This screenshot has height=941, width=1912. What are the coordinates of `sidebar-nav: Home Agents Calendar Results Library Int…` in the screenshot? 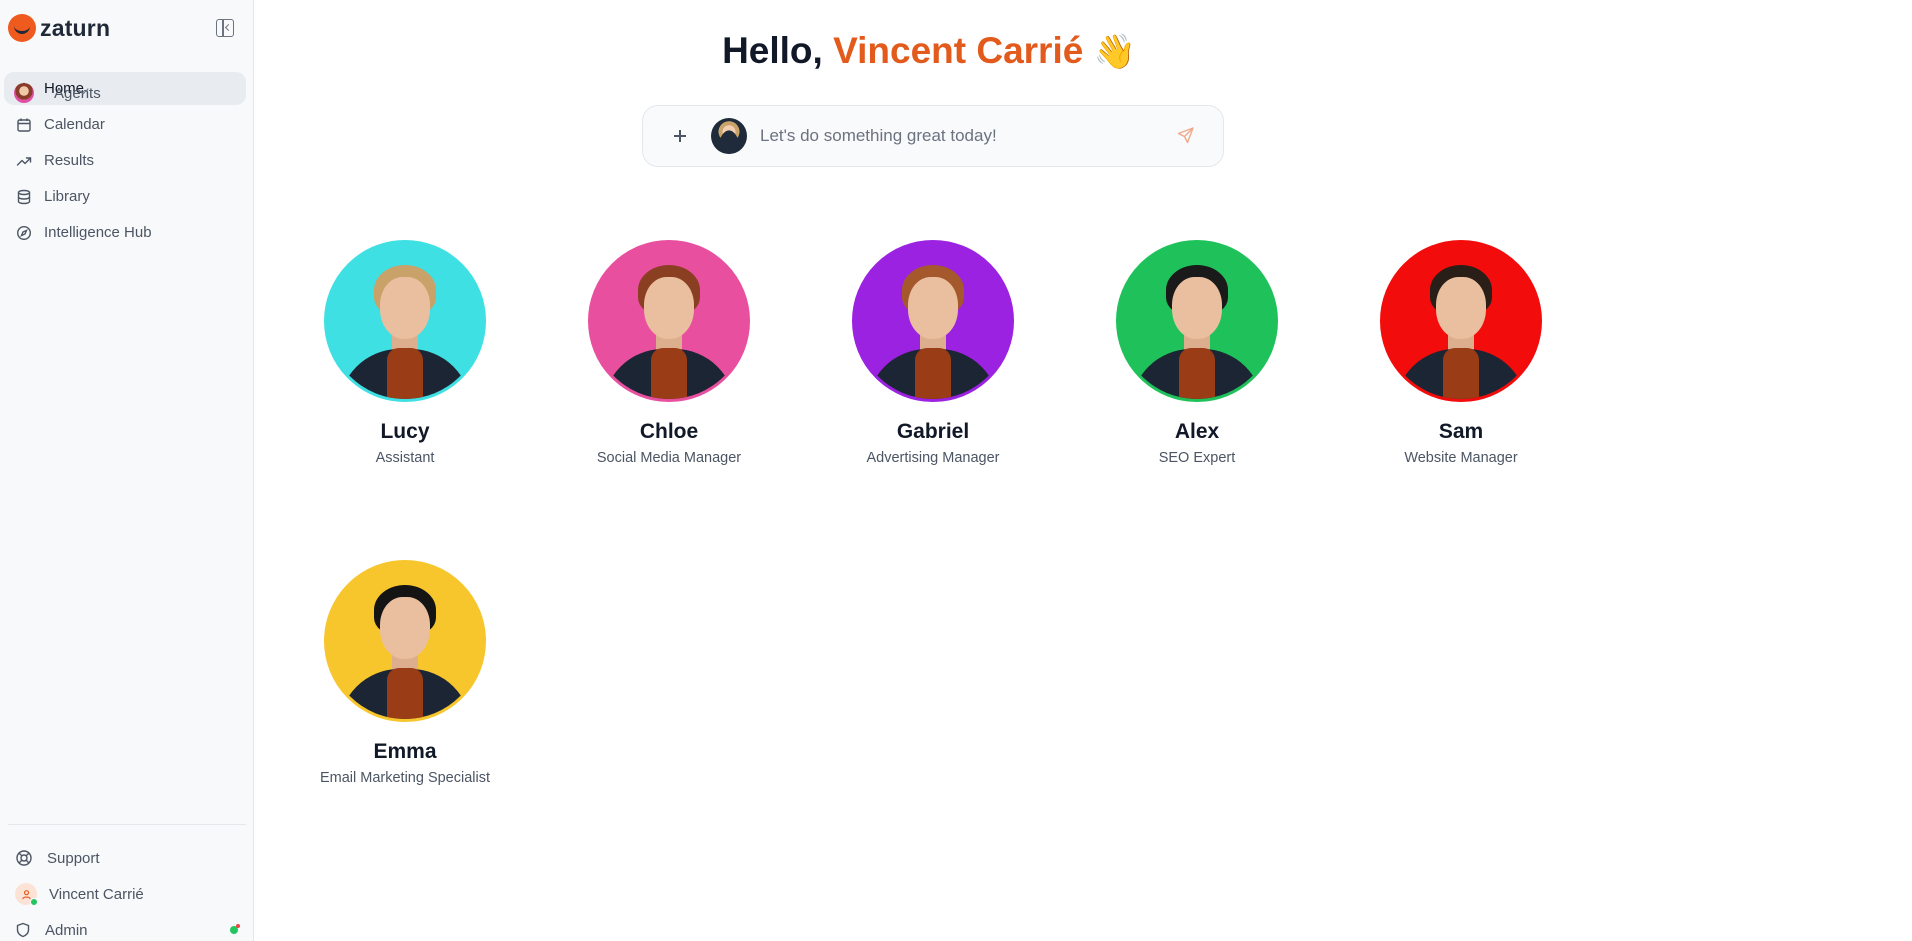 It's located at (125, 162).